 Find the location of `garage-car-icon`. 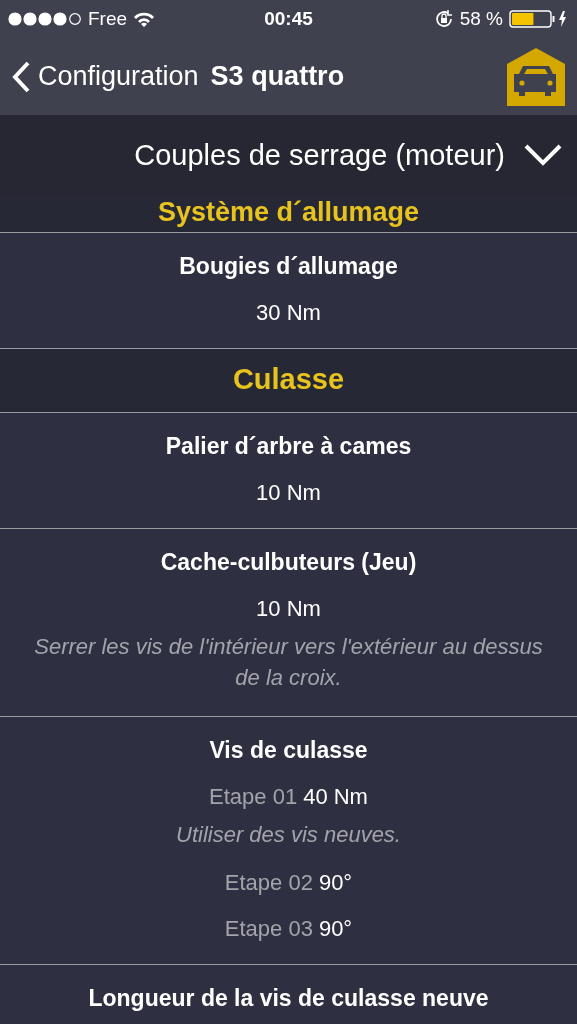

garage-car-icon is located at coordinates (536, 76).